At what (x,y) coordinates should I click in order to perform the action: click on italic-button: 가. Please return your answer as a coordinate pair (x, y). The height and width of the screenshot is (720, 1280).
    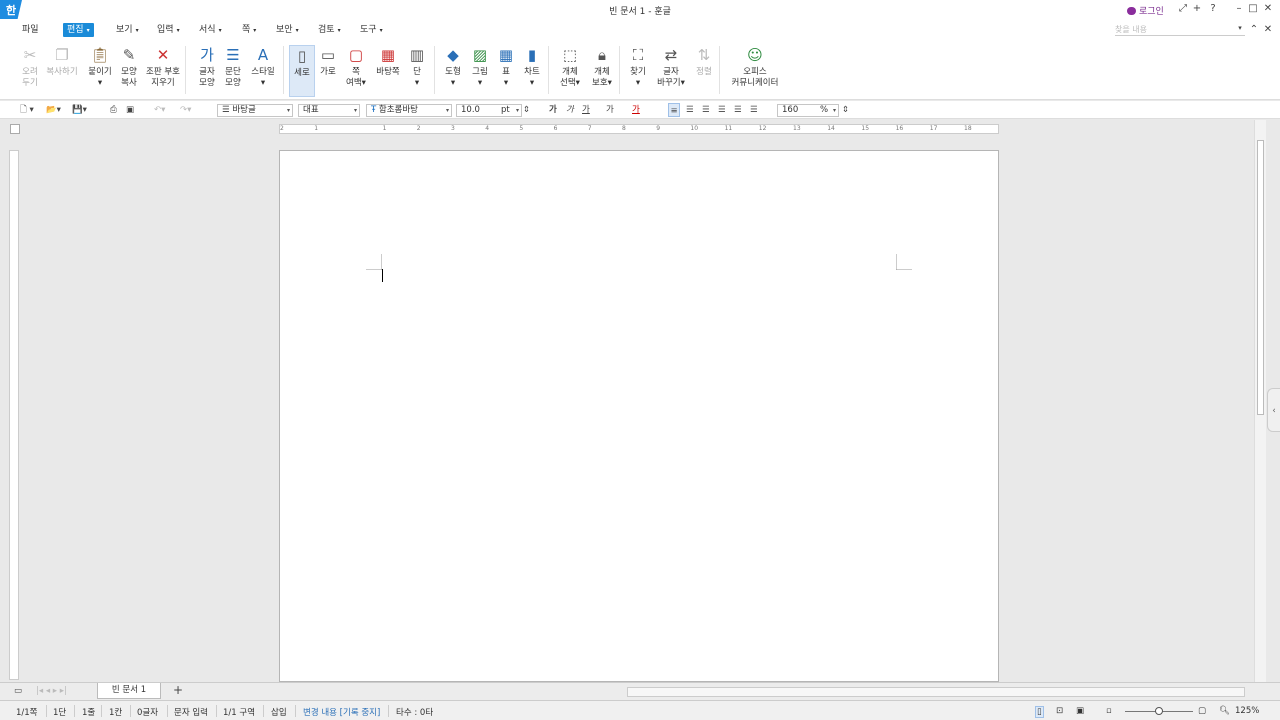
    Looking at the image, I should click on (570, 110).